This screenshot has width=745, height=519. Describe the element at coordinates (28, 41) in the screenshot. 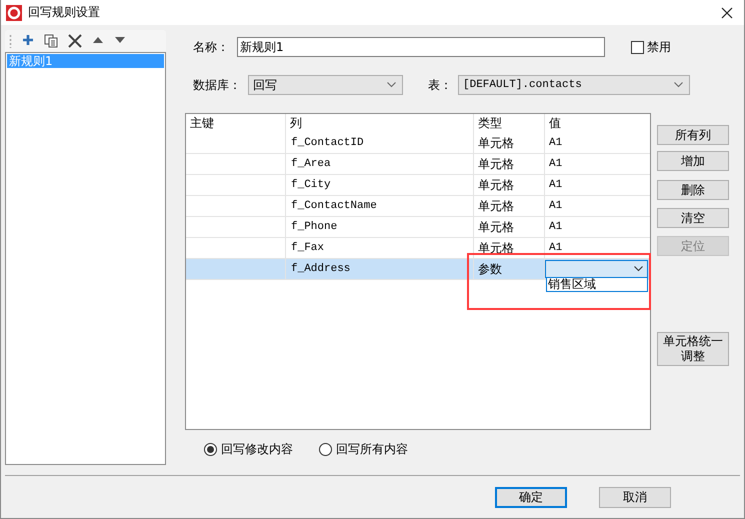

I see `plus-icon` at that location.